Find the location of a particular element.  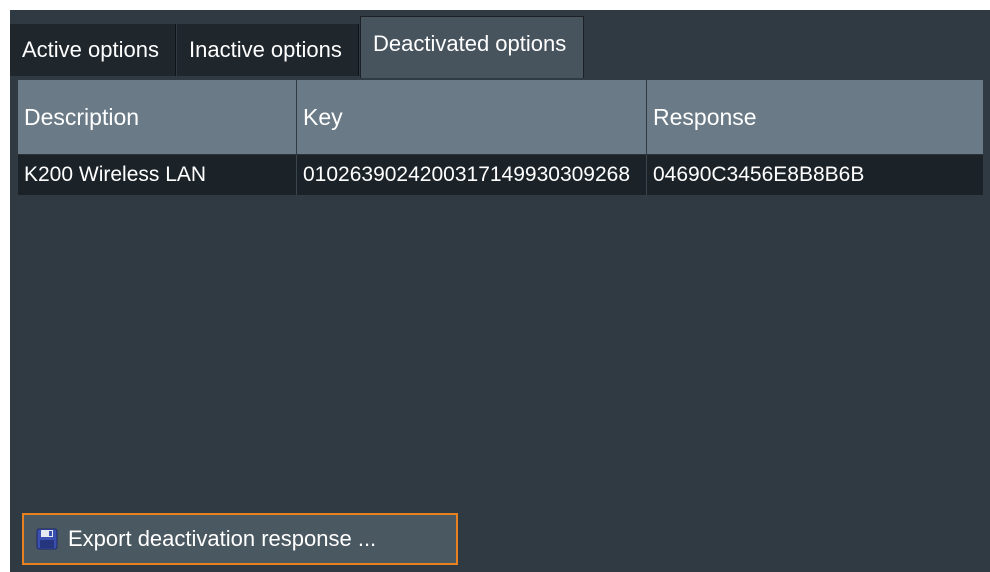

tab-label: Inactive options is located at coordinates (265, 49).